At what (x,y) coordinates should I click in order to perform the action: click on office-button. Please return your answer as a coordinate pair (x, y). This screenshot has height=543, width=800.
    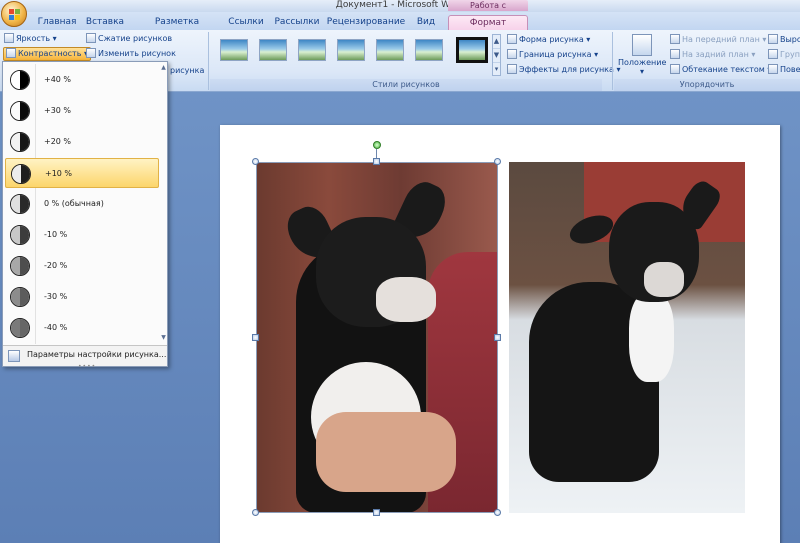
    Looking at the image, I should click on (14, 14).